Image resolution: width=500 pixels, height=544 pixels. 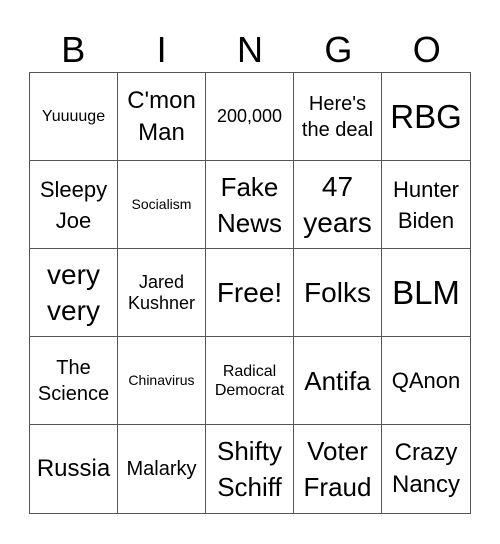 I want to click on bingo-cell: RBG, so click(x=426, y=117).